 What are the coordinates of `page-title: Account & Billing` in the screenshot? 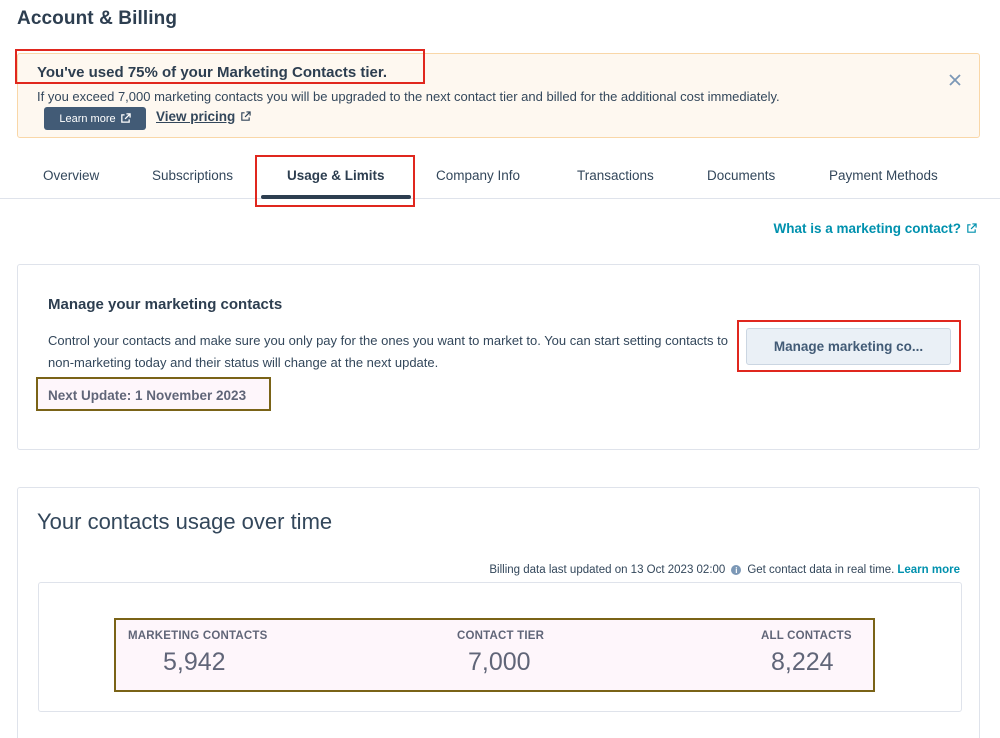 It's located at (97, 19).